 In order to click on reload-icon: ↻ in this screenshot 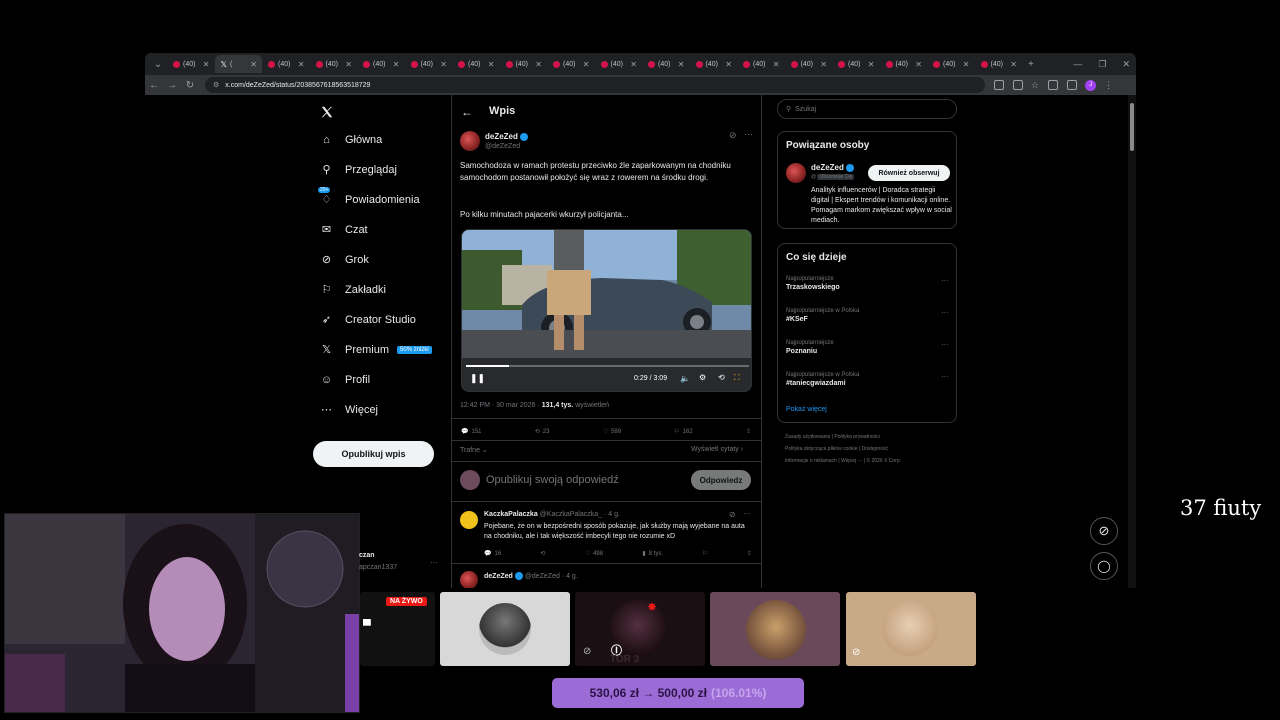, I will do `click(190, 85)`.